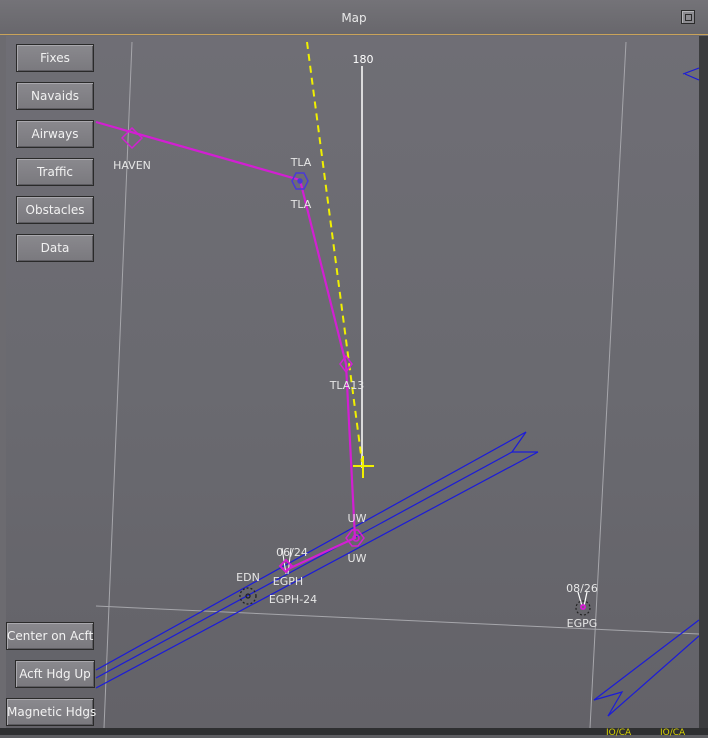 The image size is (708, 738). What do you see at coordinates (363, 59) in the screenshot?
I see `heading-label: 180` at bounding box center [363, 59].